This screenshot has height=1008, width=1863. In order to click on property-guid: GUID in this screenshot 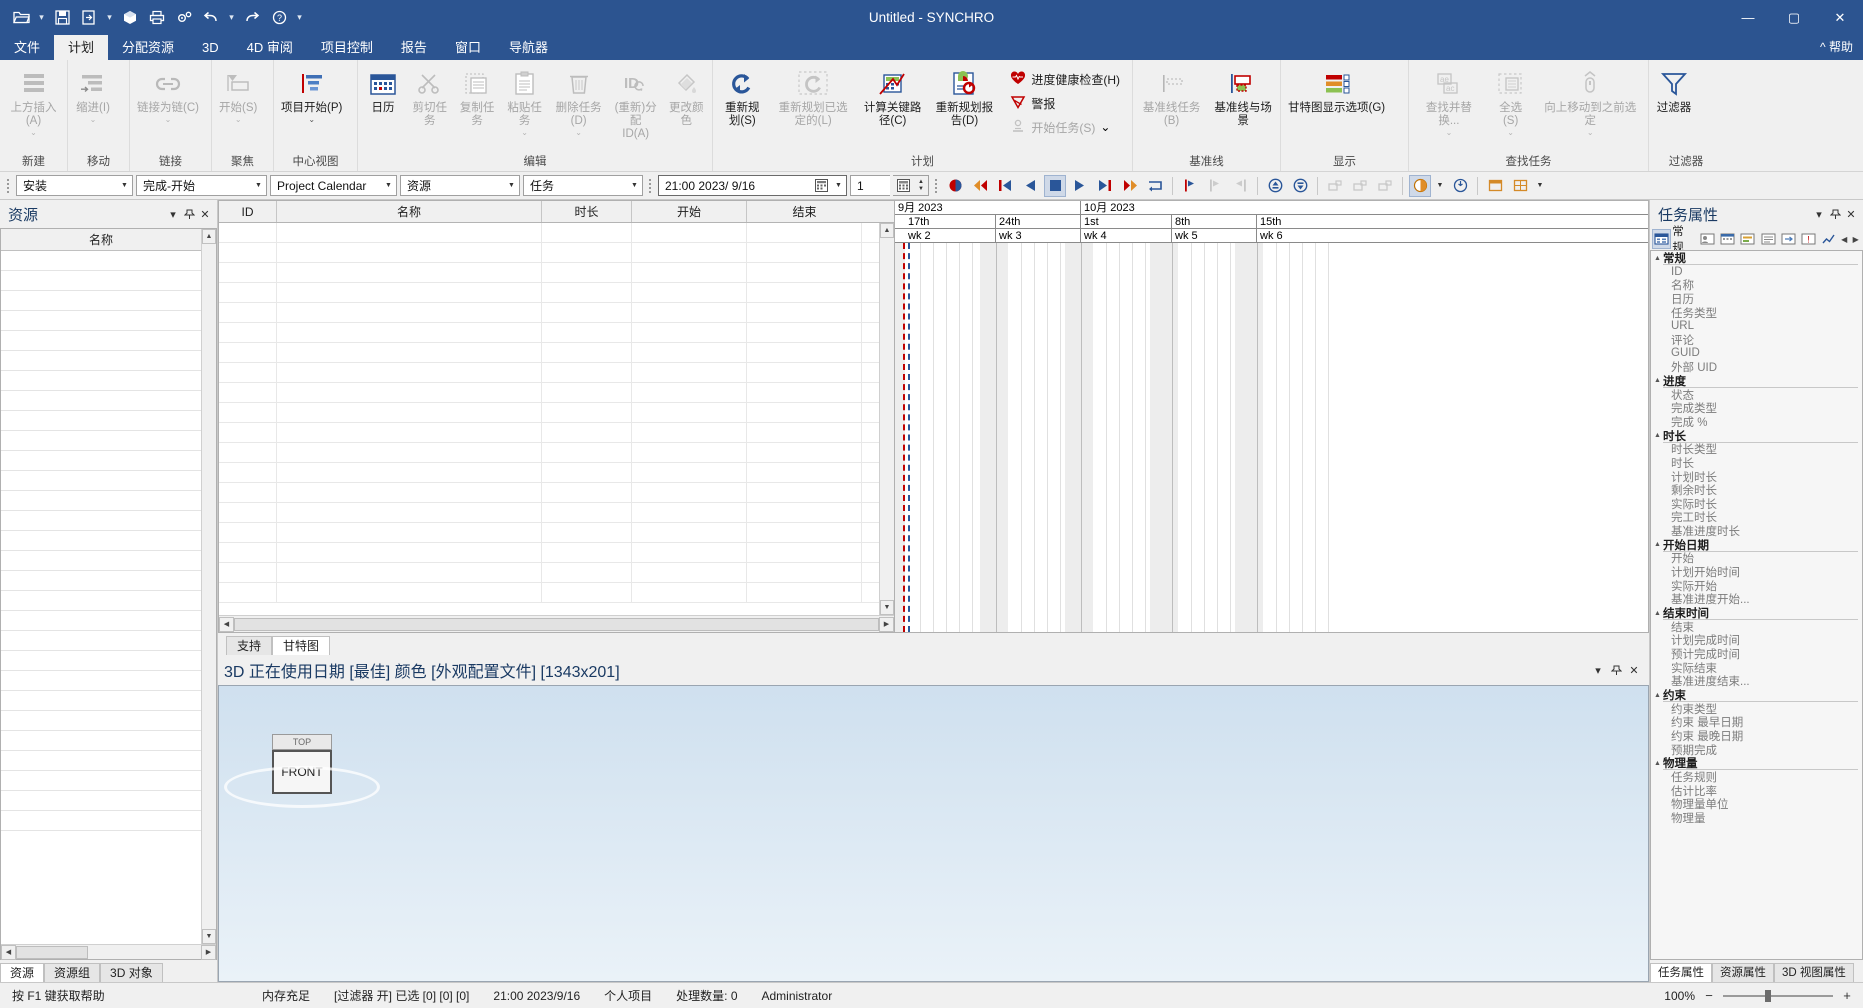, I will do `click(1756, 354)`.